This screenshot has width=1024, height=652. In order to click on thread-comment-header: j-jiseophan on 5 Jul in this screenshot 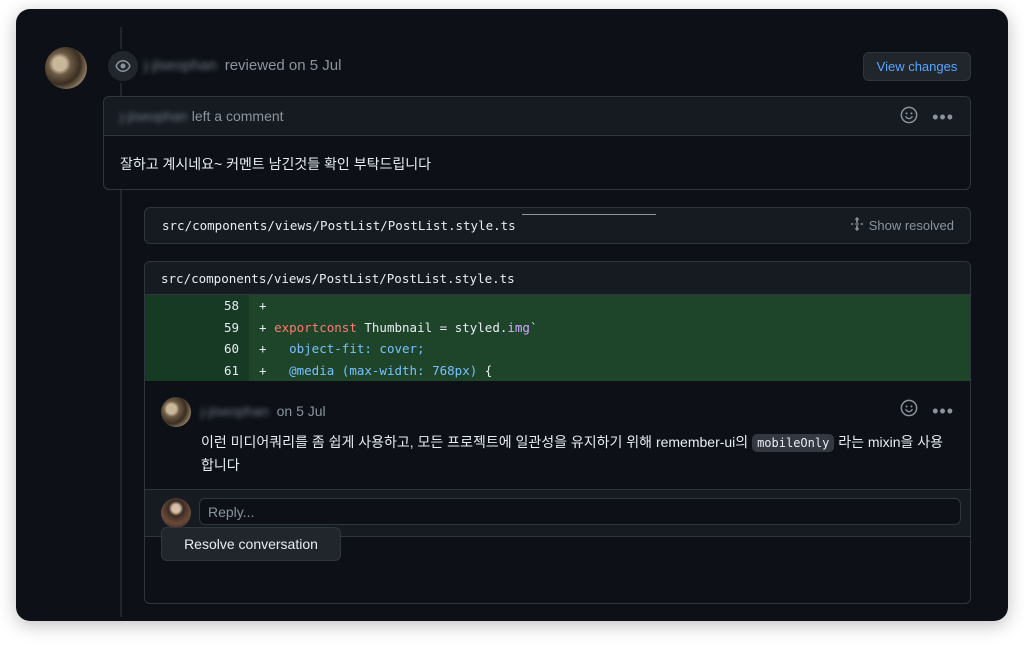, I will do `click(263, 411)`.